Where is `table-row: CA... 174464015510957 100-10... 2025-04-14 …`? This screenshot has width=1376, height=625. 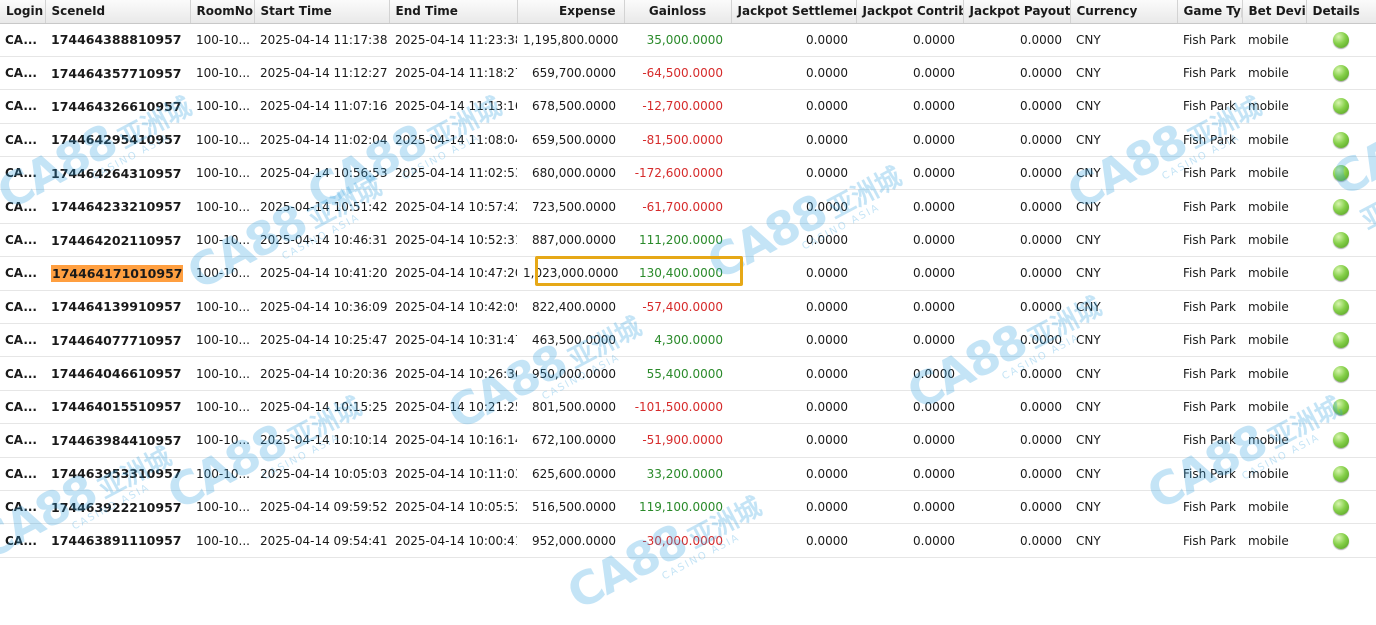
table-row: CA... 174464015510957 100-10... 2025-04-14 … is located at coordinates (688, 407).